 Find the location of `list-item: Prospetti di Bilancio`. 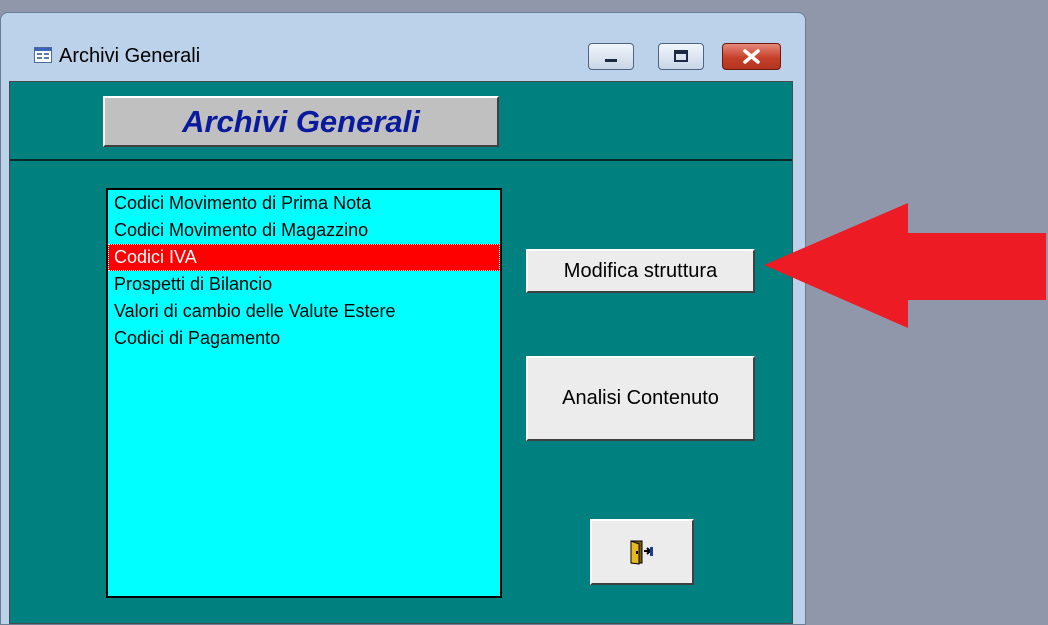

list-item: Prospetti di Bilancio is located at coordinates (304, 284).